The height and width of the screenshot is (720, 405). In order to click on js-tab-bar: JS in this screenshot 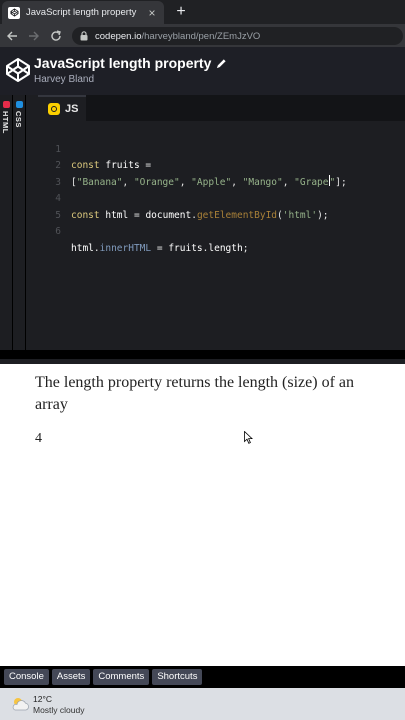, I will do `click(221, 108)`.